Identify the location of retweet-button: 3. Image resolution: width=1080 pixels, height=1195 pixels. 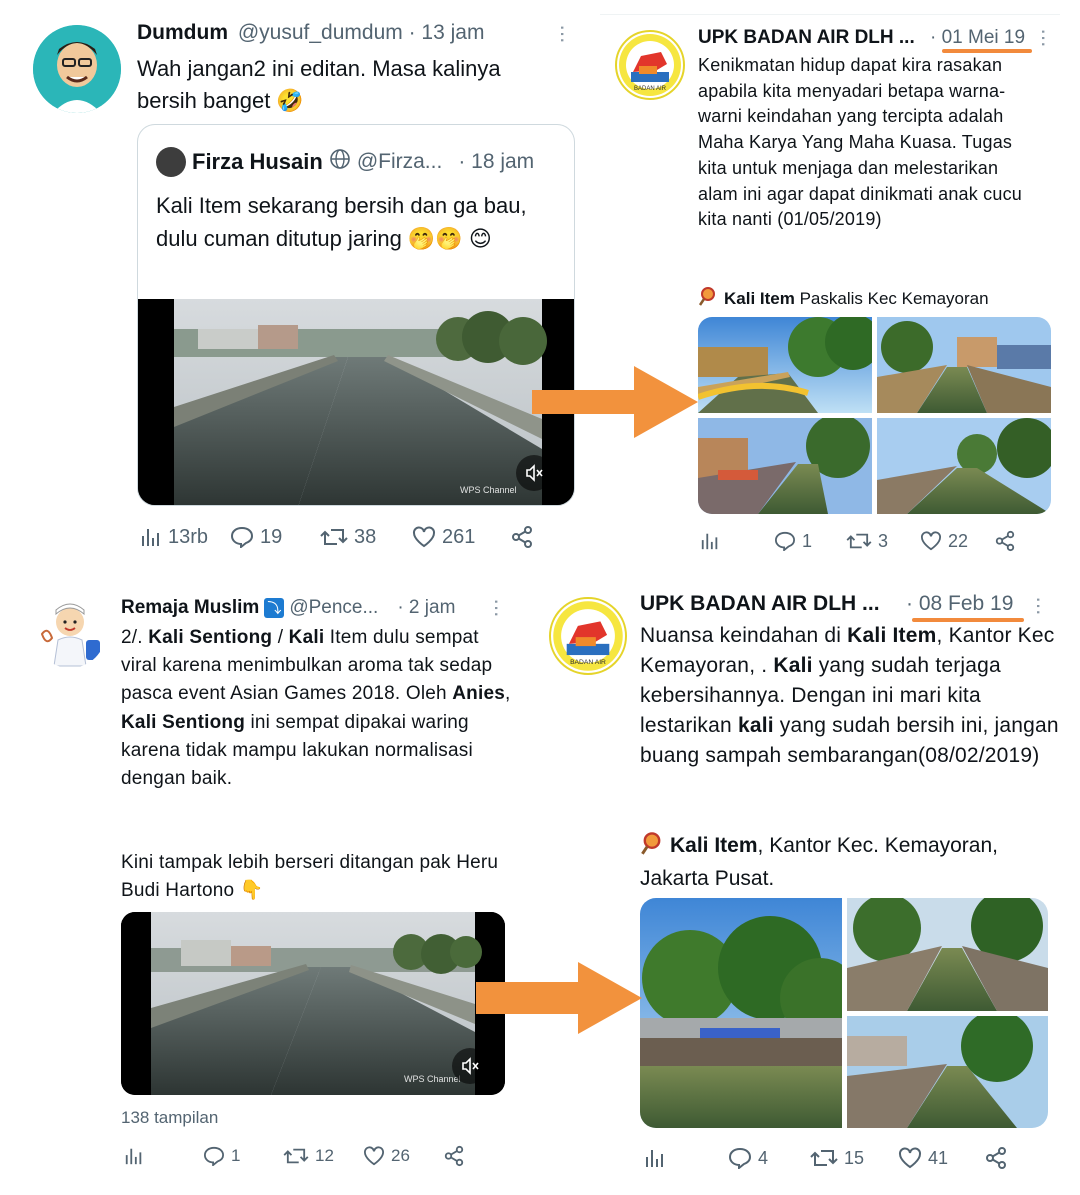
(883, 541).